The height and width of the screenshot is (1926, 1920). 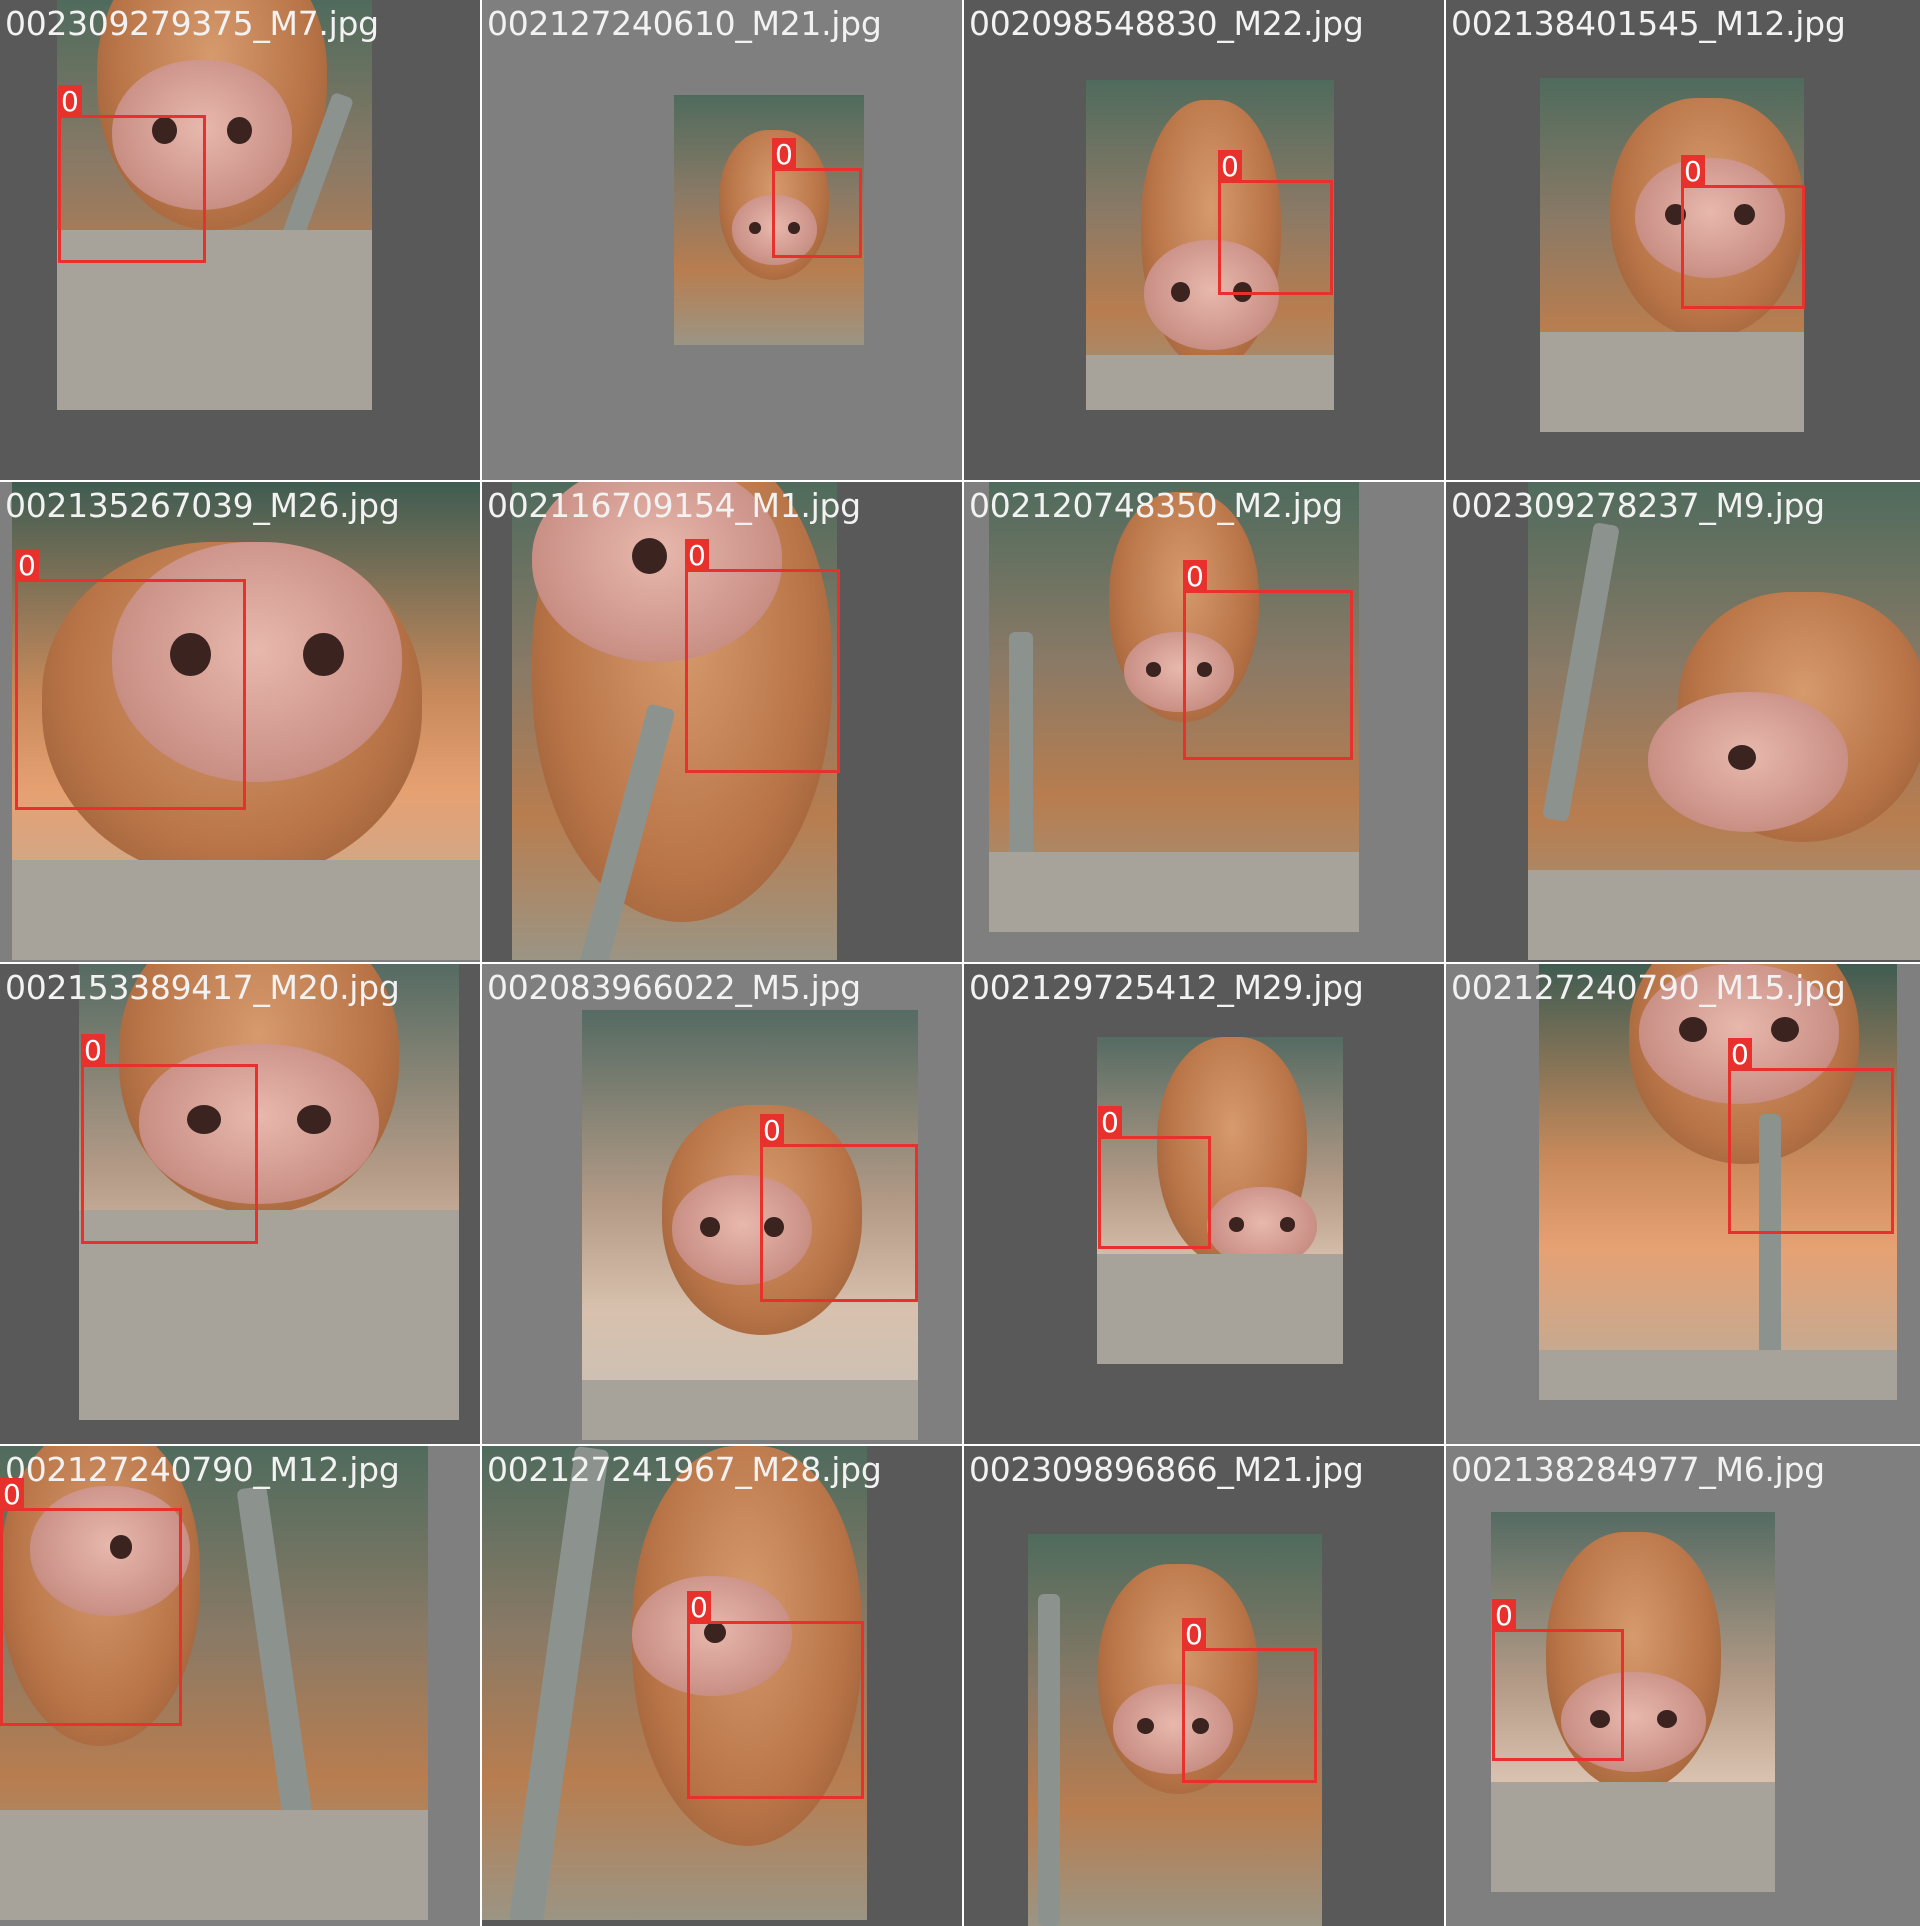 What do you see at coordinates (1683, 1204) in the screenshot?
I see `image-tile-12: 002127240790_M15.jpg 0` at bounding box center [1683, 1204].